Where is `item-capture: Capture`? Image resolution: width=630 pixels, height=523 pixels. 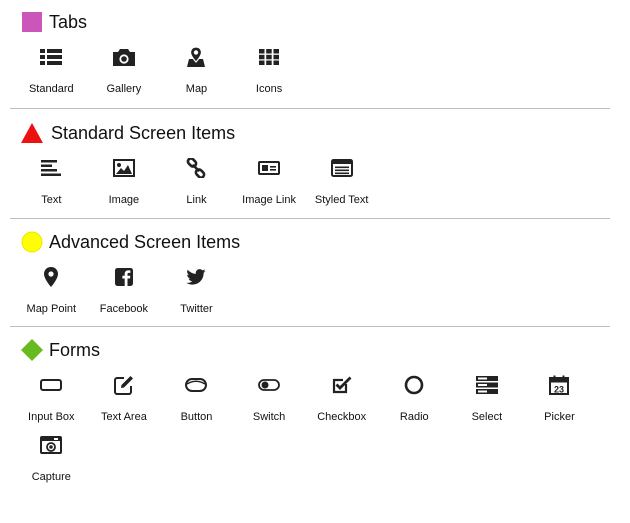
item-capture: Capture is located at coordinates (51, 455).